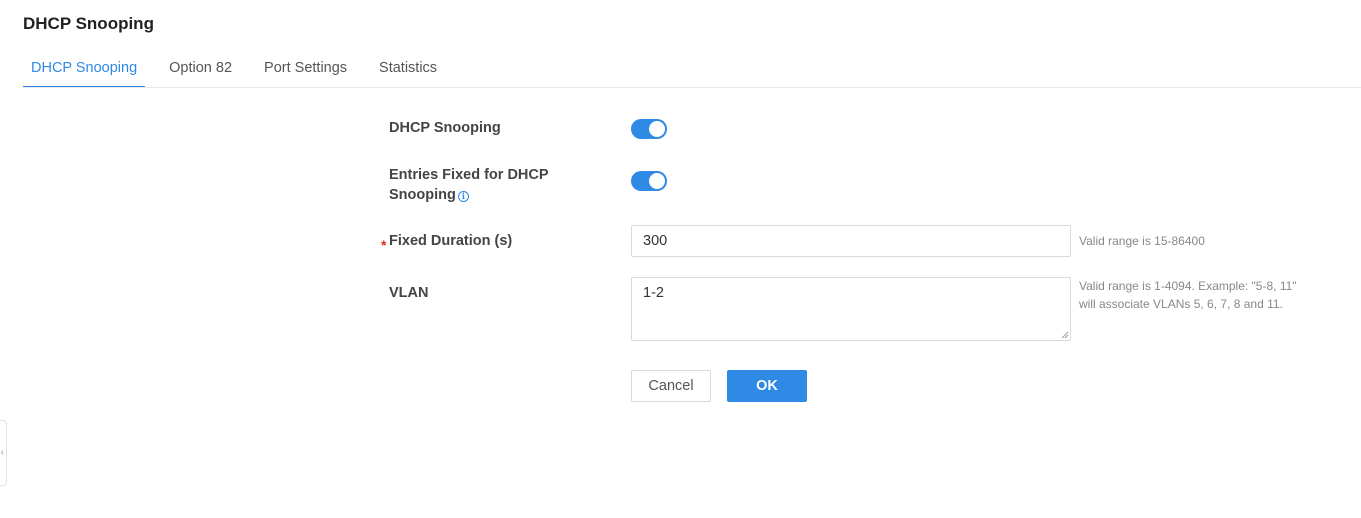 The image size is (1361, 518). Describe the element at coordinates (463, 196) in the screenshot. I see `info-icon: i` at that location.